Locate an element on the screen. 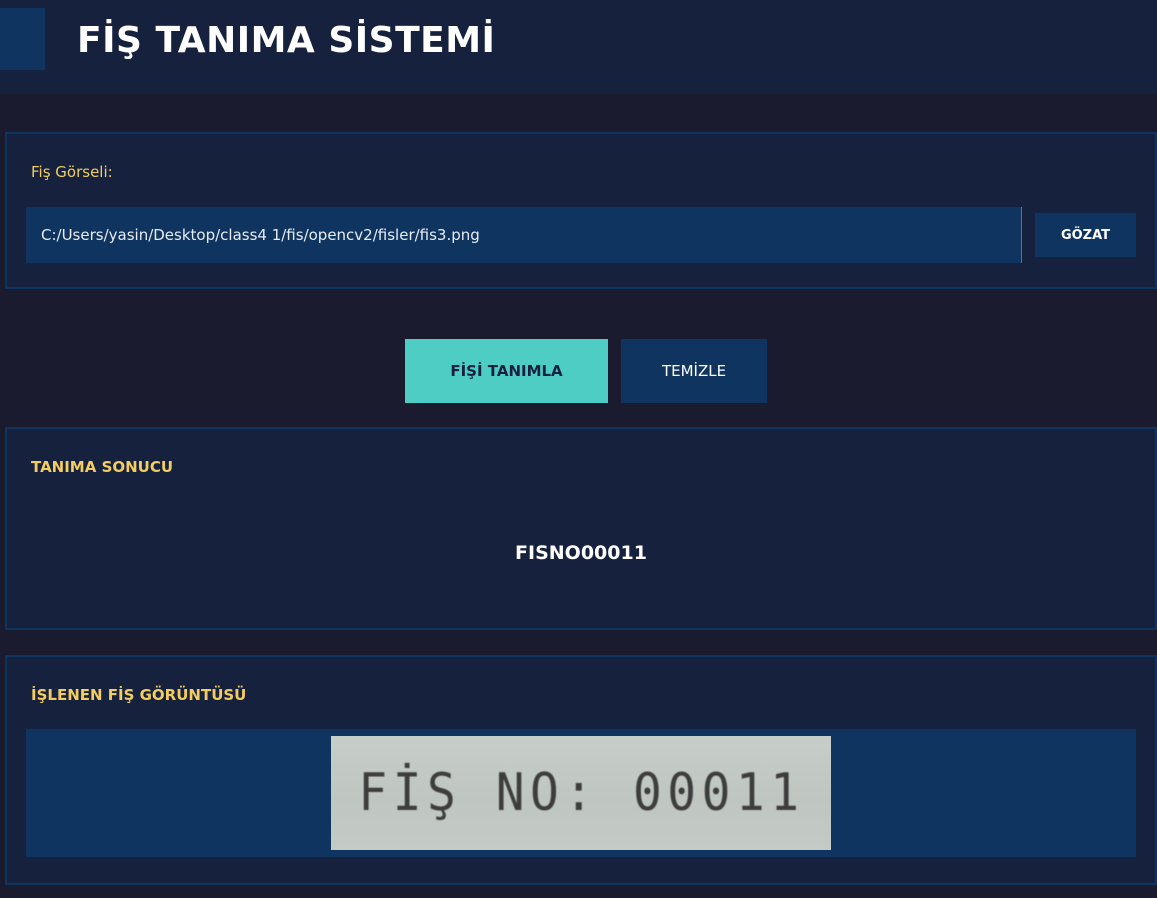 This screenshot has width=1157, height=898. app-header: FİŞ TANIMA SİSTEMİ is located at coordinates (578, 47).